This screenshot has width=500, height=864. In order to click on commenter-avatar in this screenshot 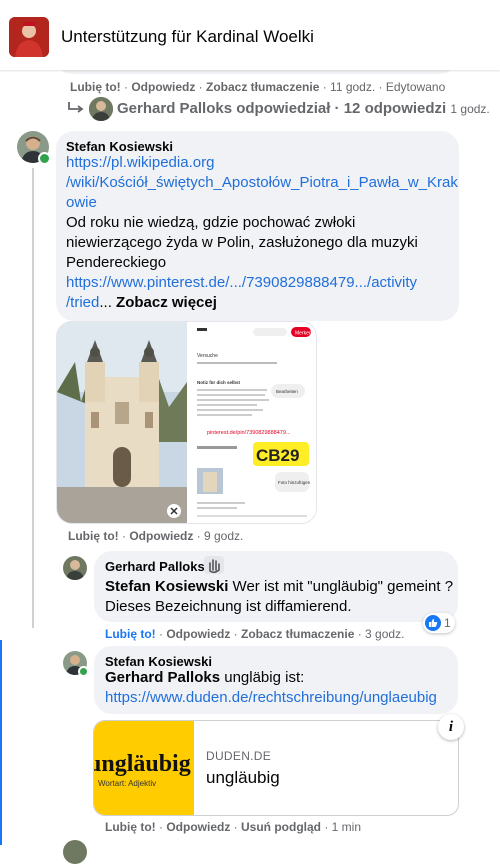, I will do `click(75, 568)`.